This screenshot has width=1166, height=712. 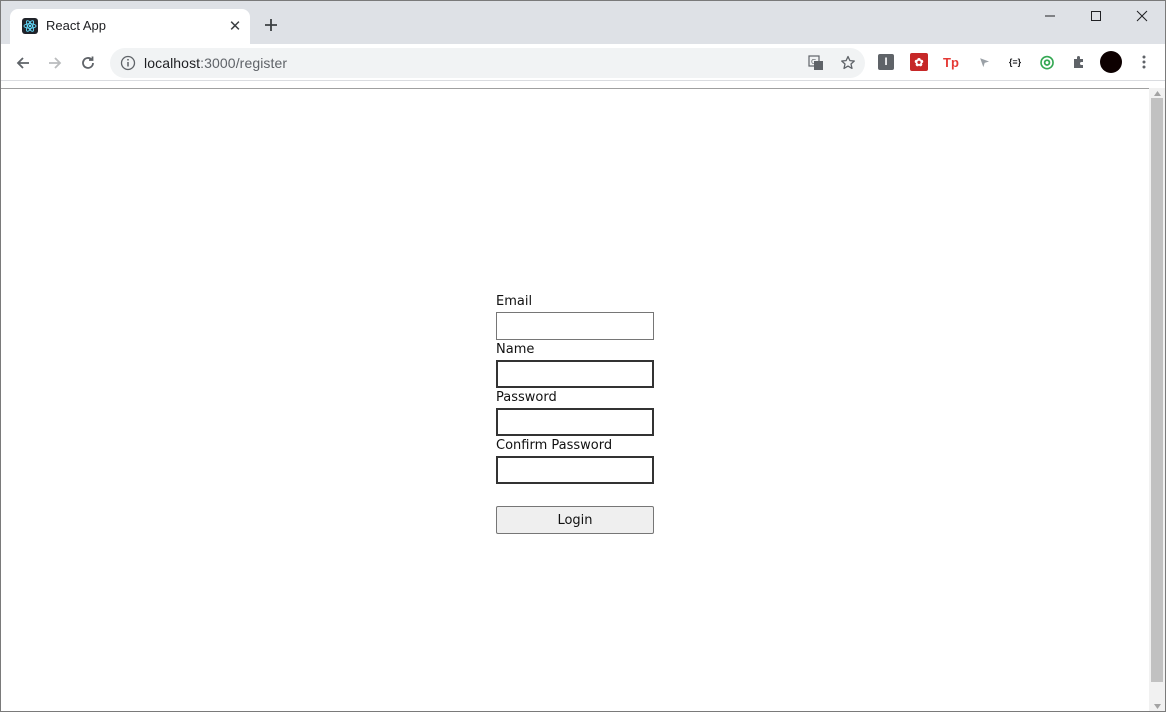 What do you see at coordinates (575, 520) in the screenshot?
I see `login-button: Login` at bounding box center [575, 520].